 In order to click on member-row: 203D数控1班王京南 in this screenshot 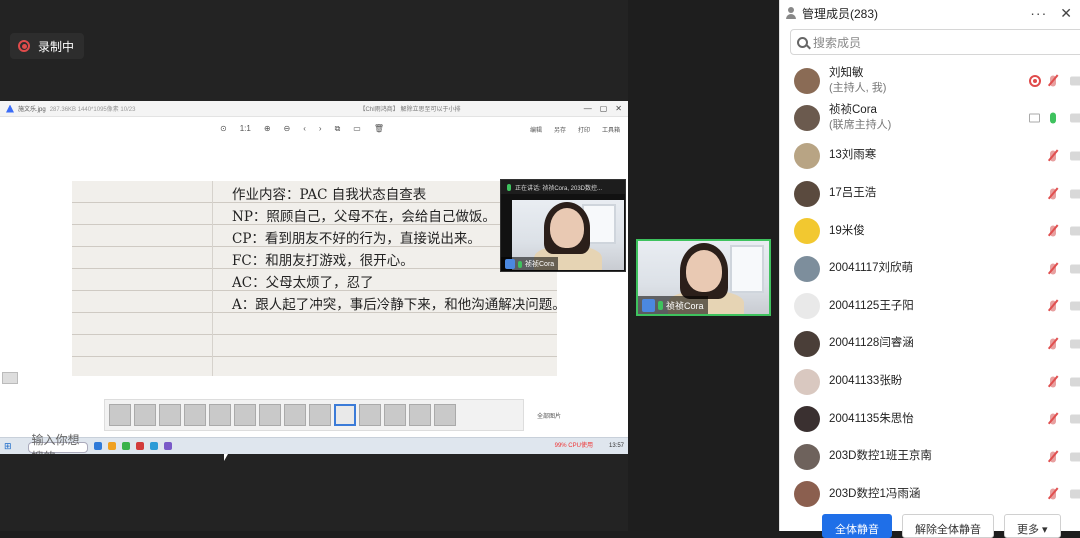, I will do `click(930, 457)`.